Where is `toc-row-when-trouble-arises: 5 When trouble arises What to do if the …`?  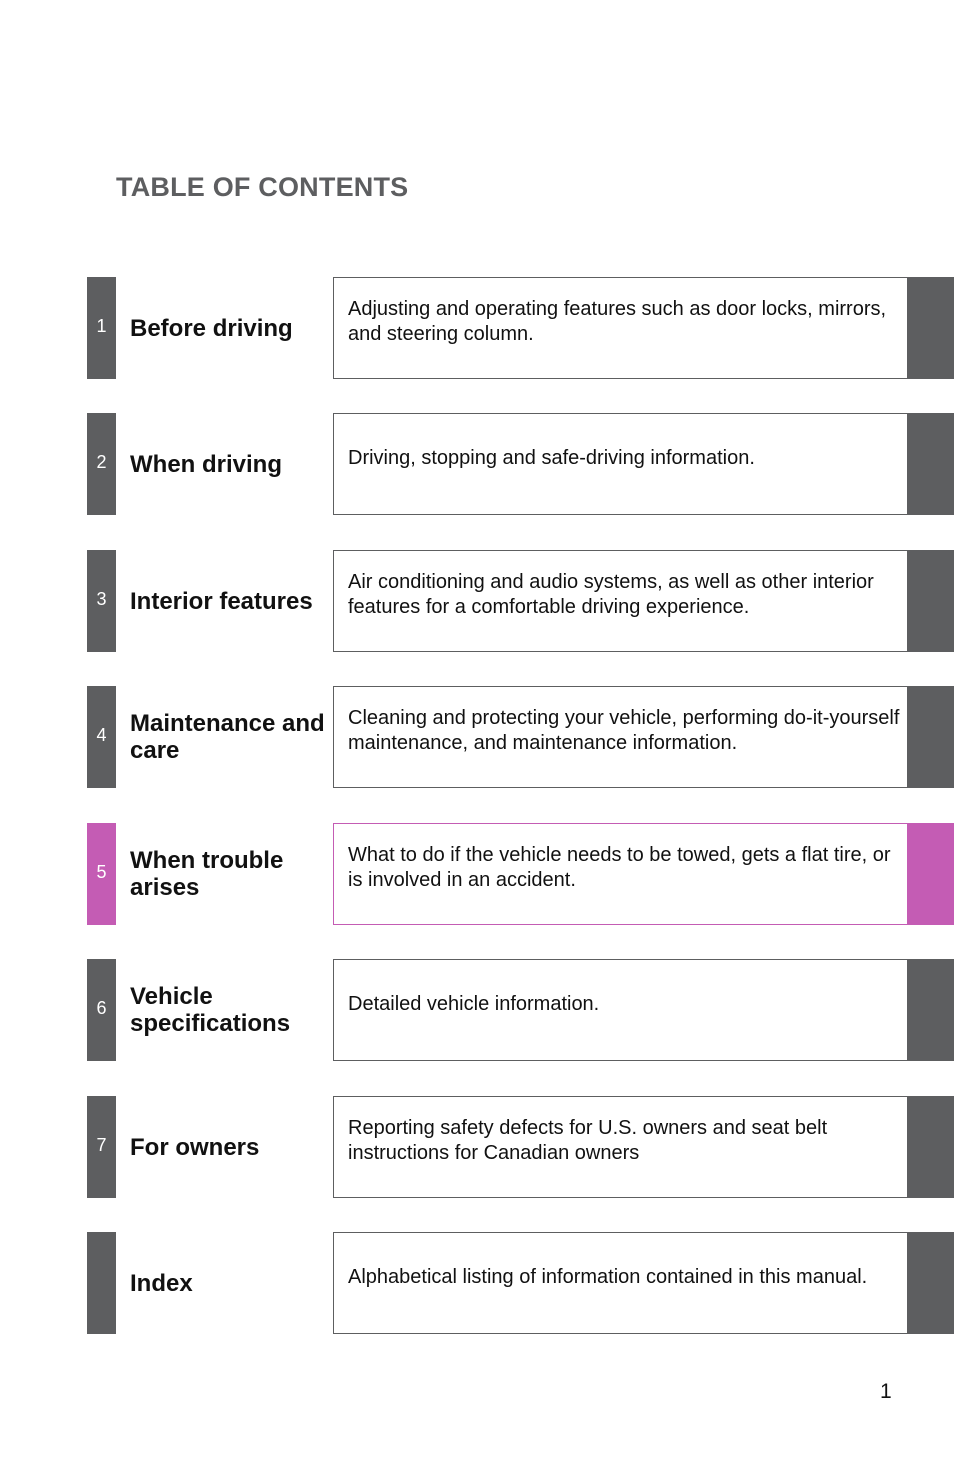
toc-row-when-trouble-arises: 5 When trouble arises What to do if the … is located at coordinates (520, 874).